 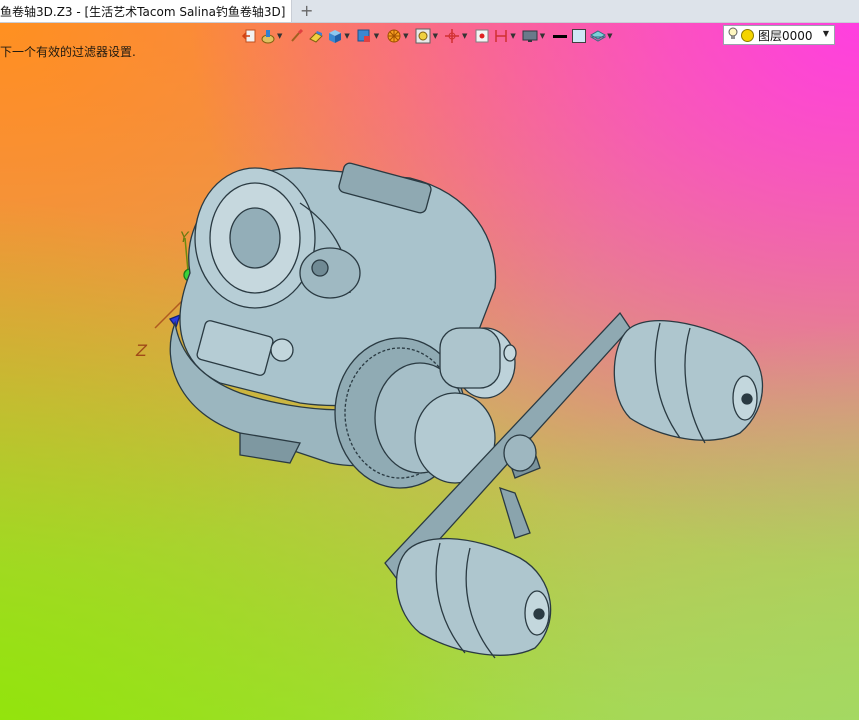 What do you see at coordinates (267, 36) in the screenshot?
I see `paint-icon` at bounding box center [267, 36].